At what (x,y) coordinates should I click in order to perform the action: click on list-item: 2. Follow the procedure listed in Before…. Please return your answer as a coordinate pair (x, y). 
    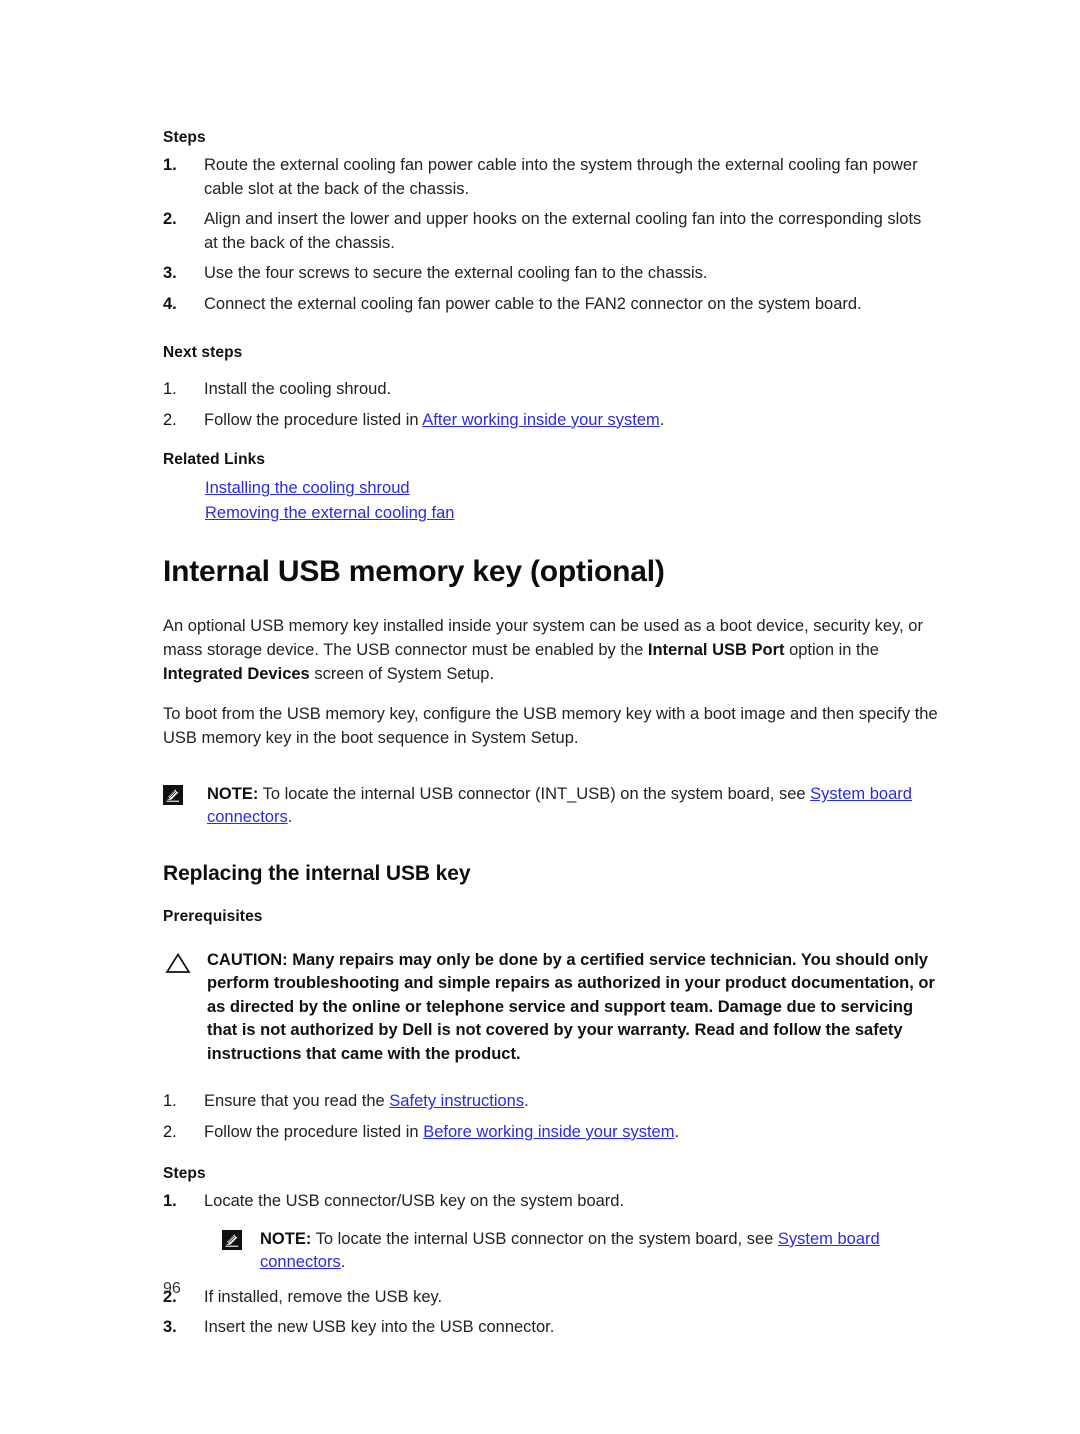
    Looking at the image, I should click on (550, 1133).